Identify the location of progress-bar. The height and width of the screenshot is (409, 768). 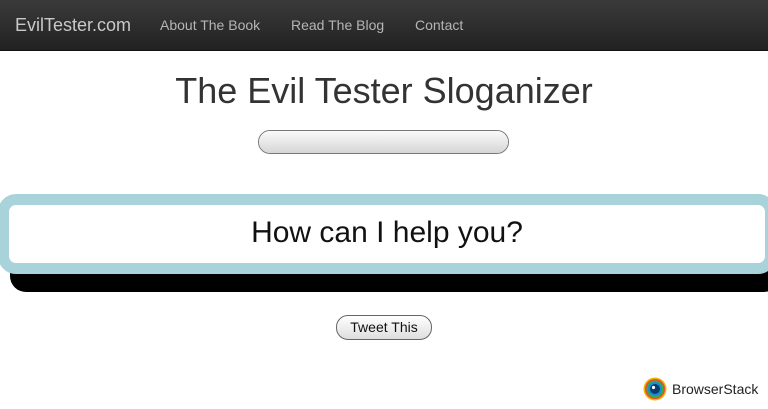
(383, 142).